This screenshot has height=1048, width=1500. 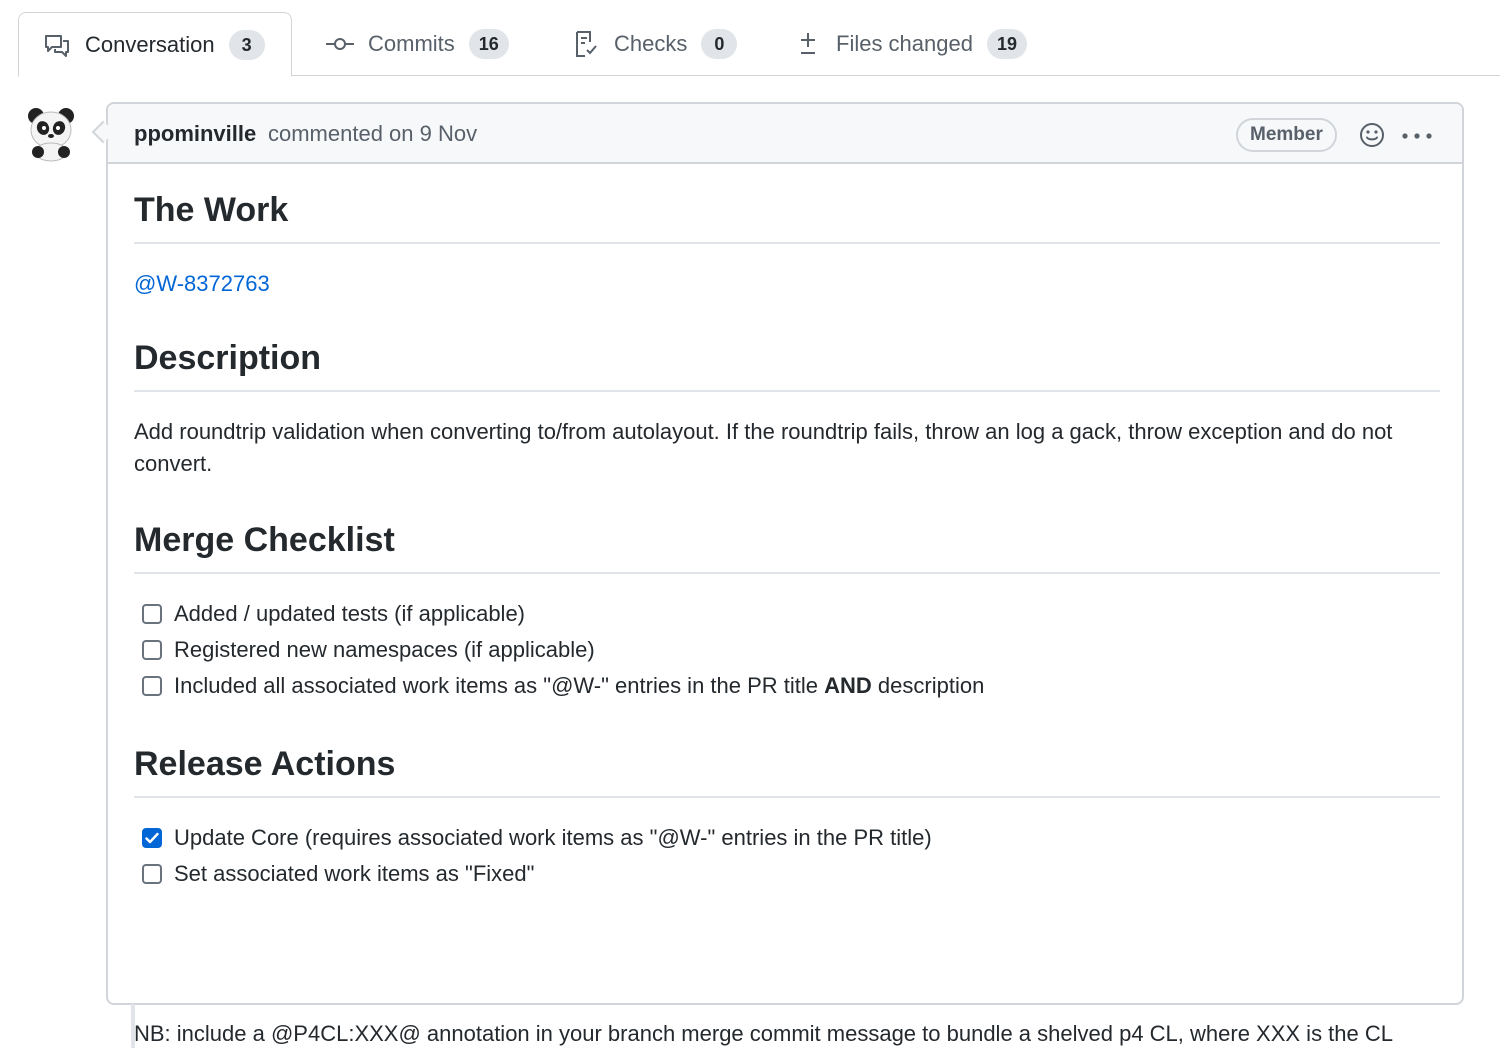 I want to click on task-item: Added / updated tests (if applicable), so click(x=333, y=614).